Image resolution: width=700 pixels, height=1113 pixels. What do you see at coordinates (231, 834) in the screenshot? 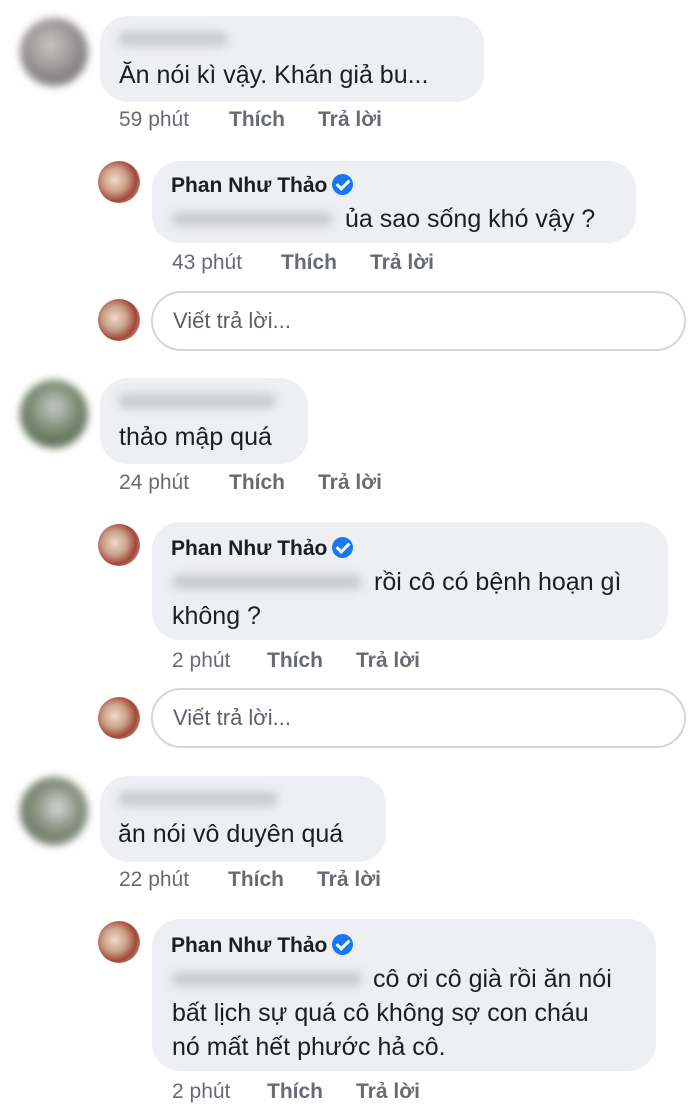
I see `comment-text: ăn nói vô duyên quá` at bounding box center [231, 834].